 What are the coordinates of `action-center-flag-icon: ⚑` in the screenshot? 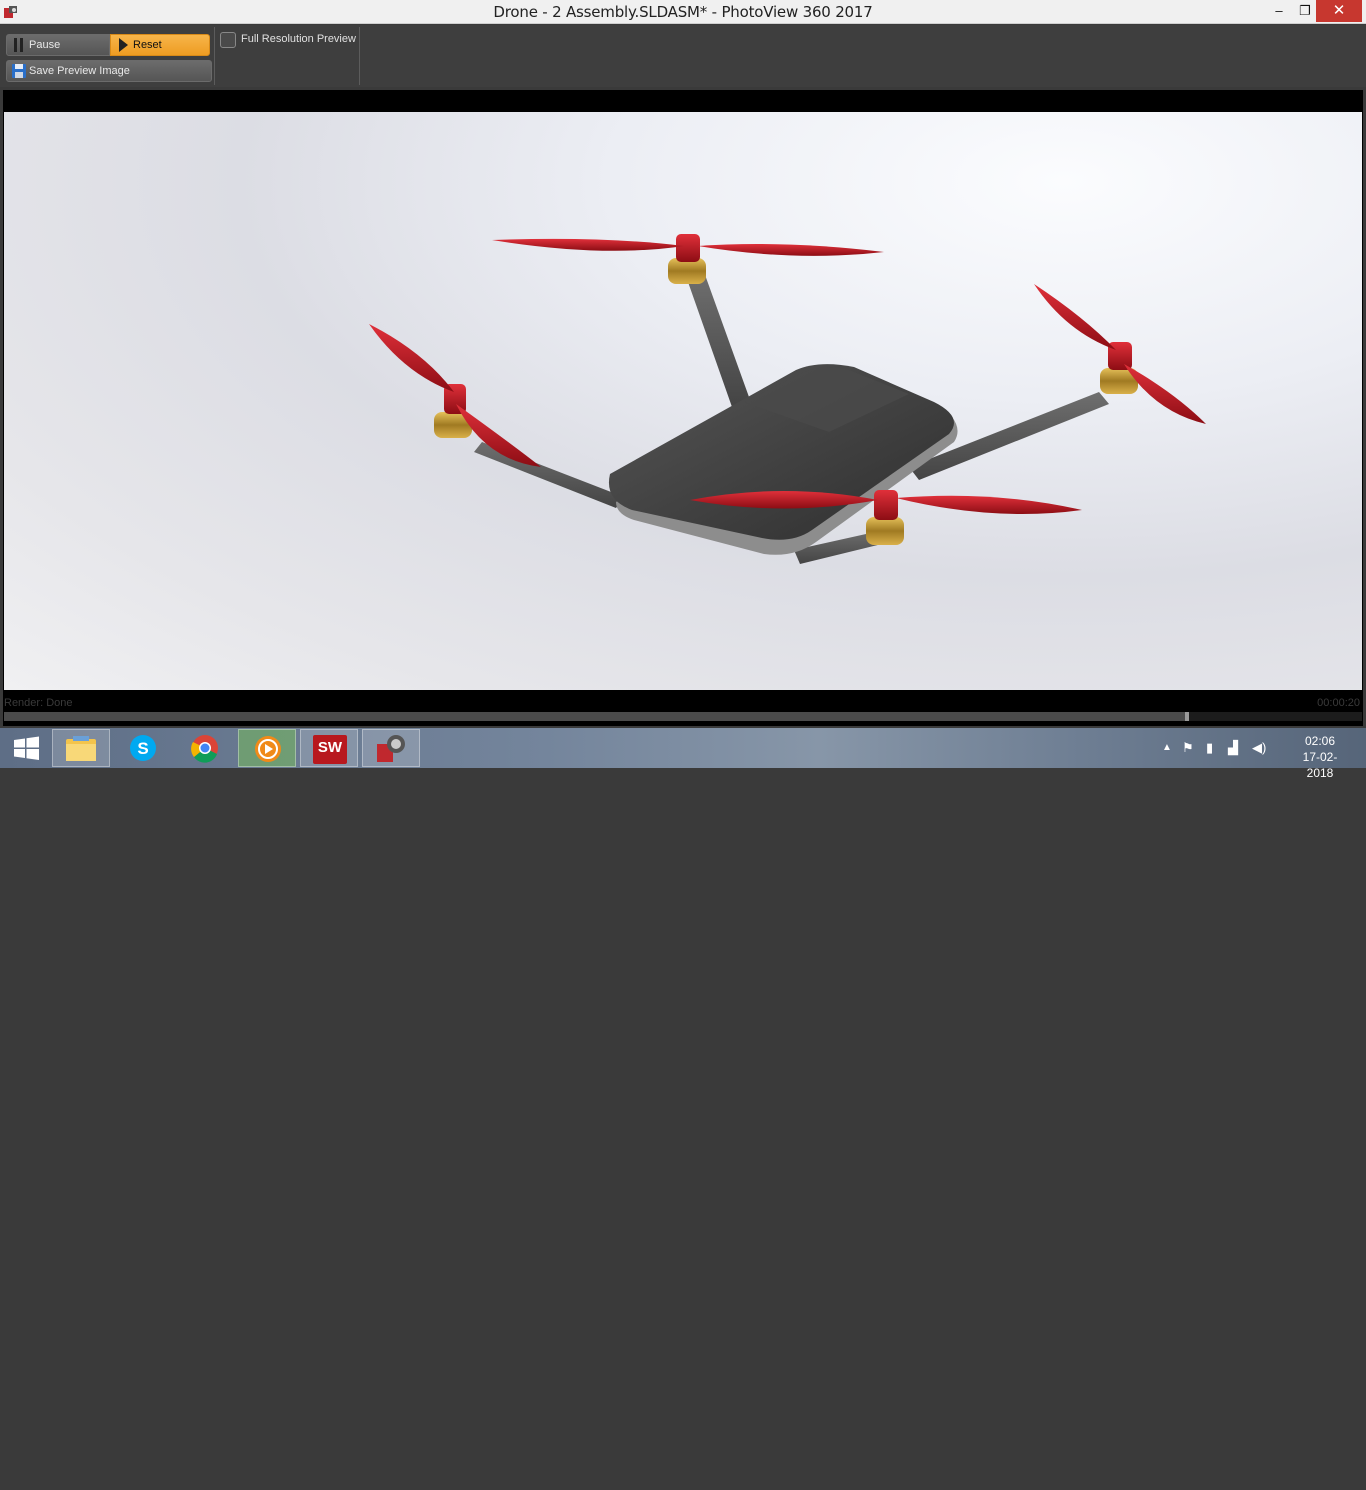 It's located at (1188, 748).